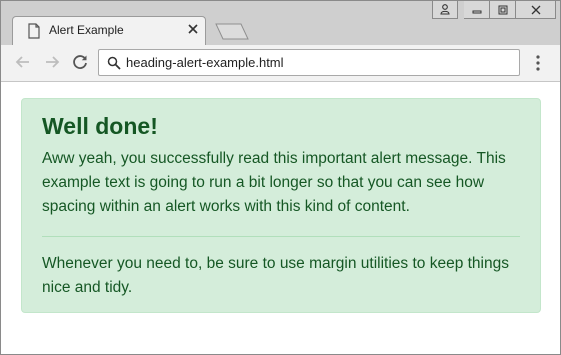 The width and height of the screenshot is (561, 355). What do you see at coordinates (309, 62) in the screenshot?
I see `address-bar: heading-alert-example.html` at bounding box center [309, 62].